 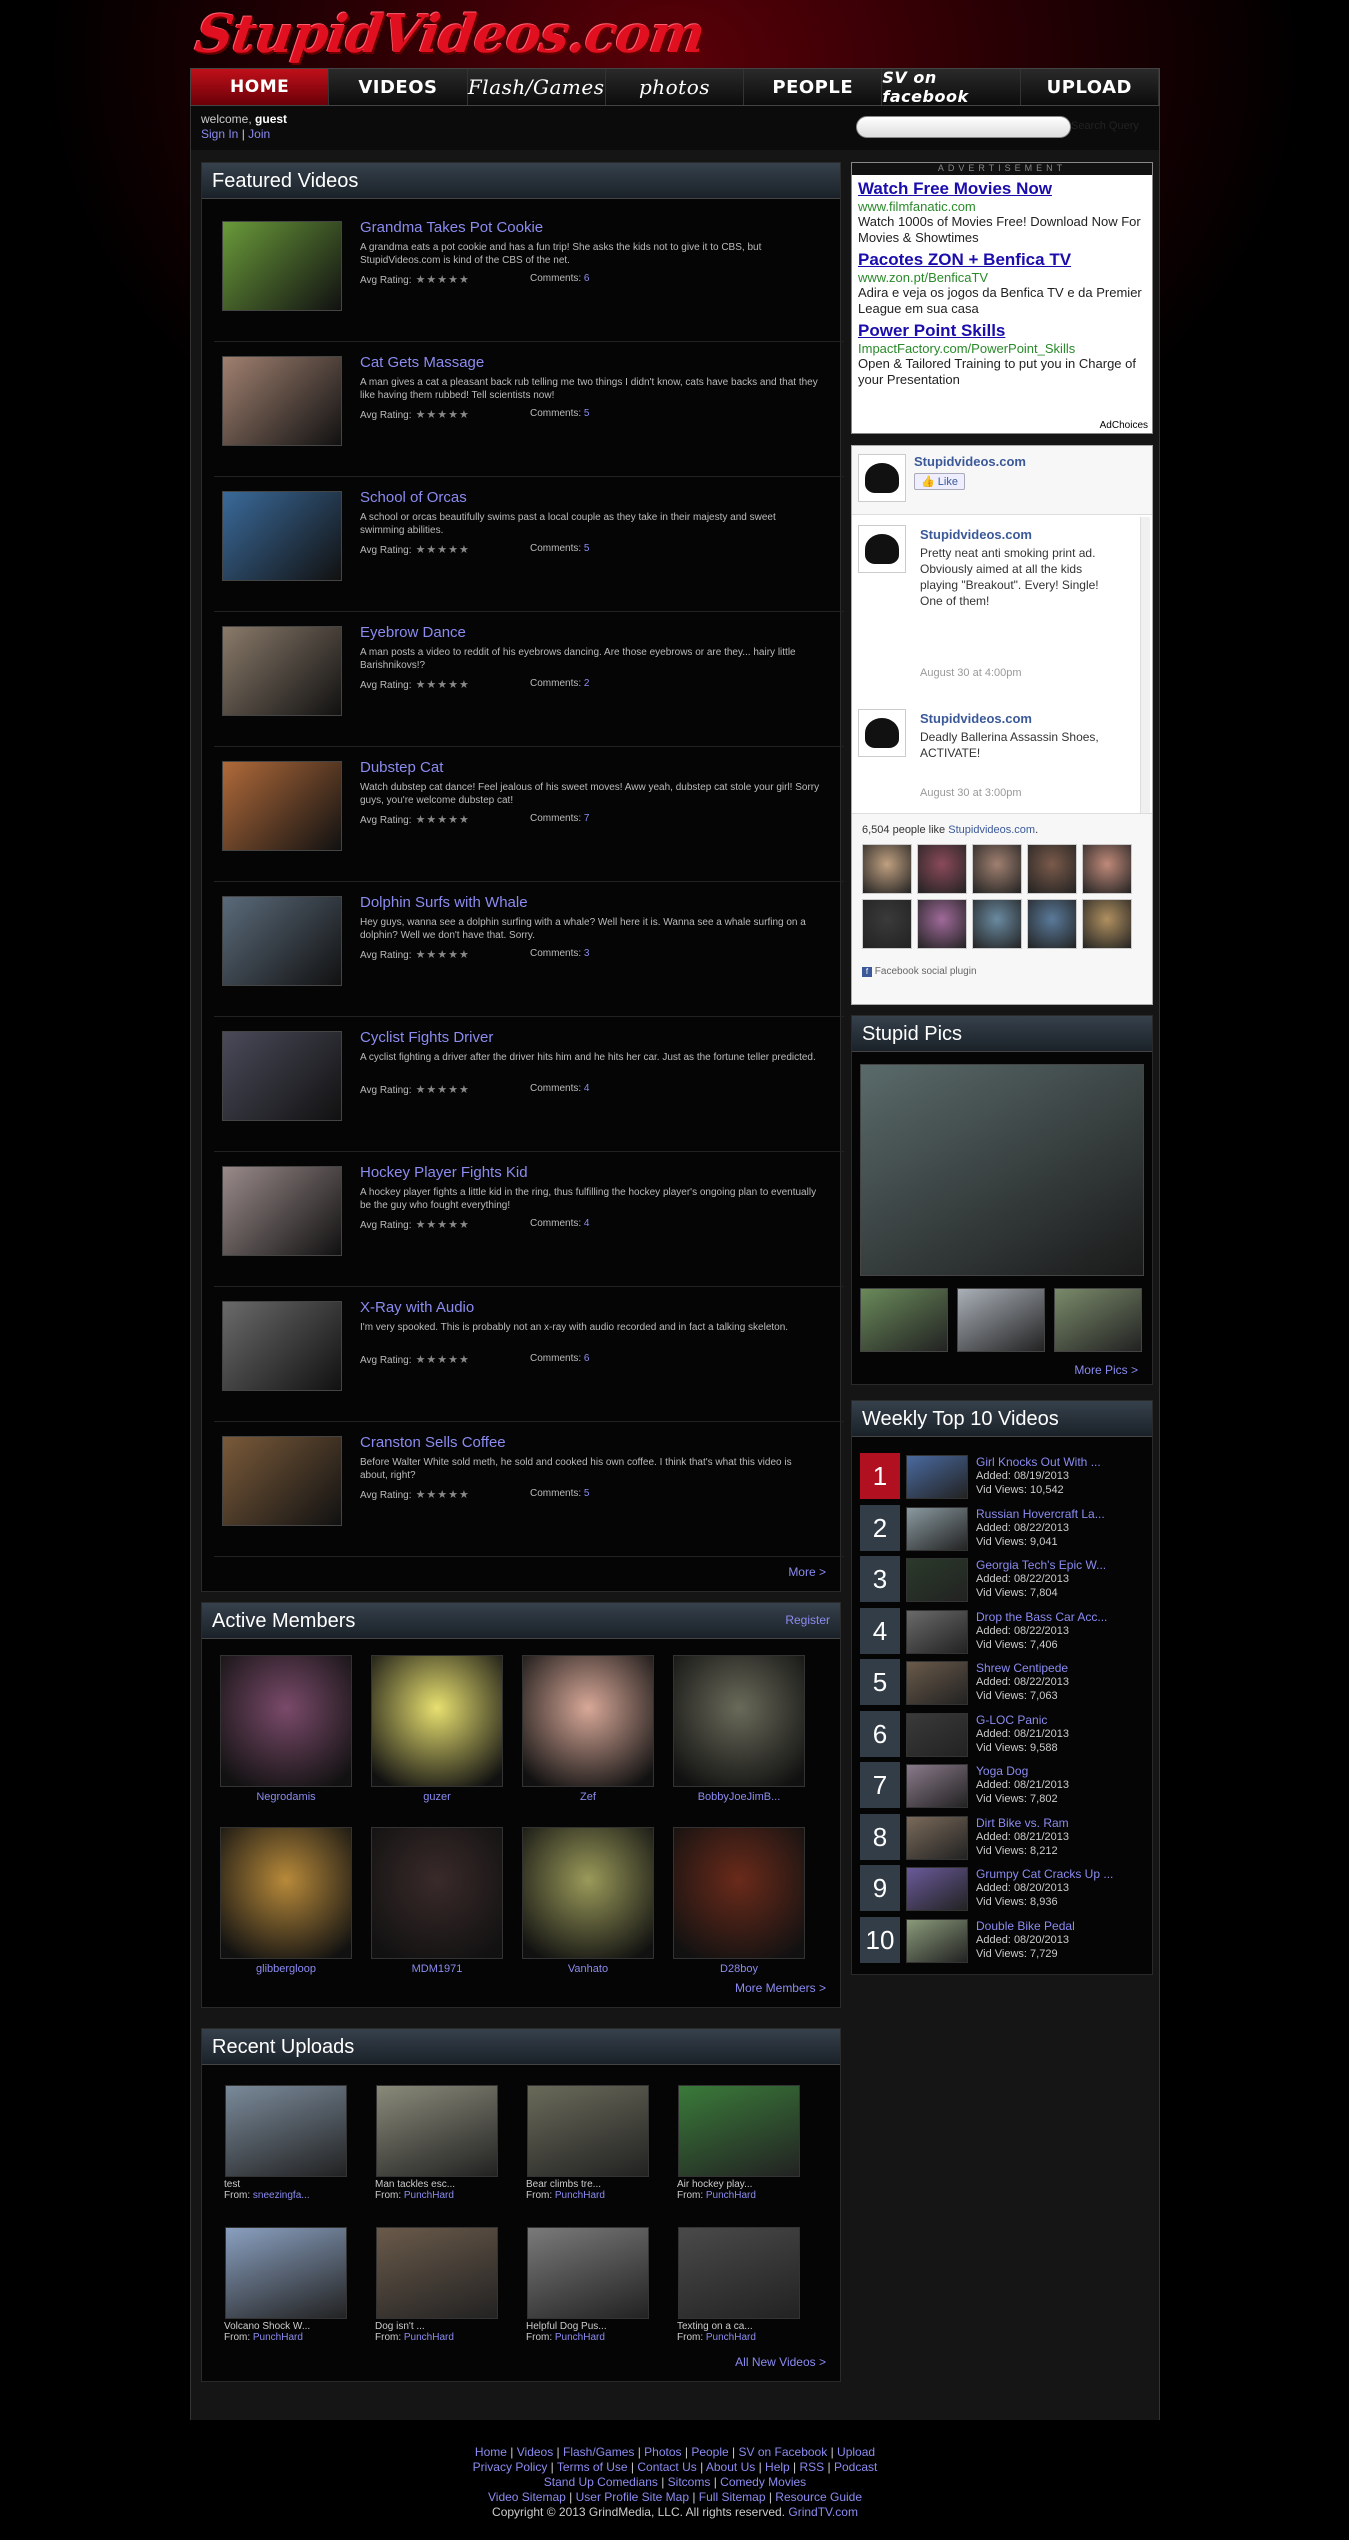 I want to click on footer-link: Comedy Movies, so click(x=763, y=2482).